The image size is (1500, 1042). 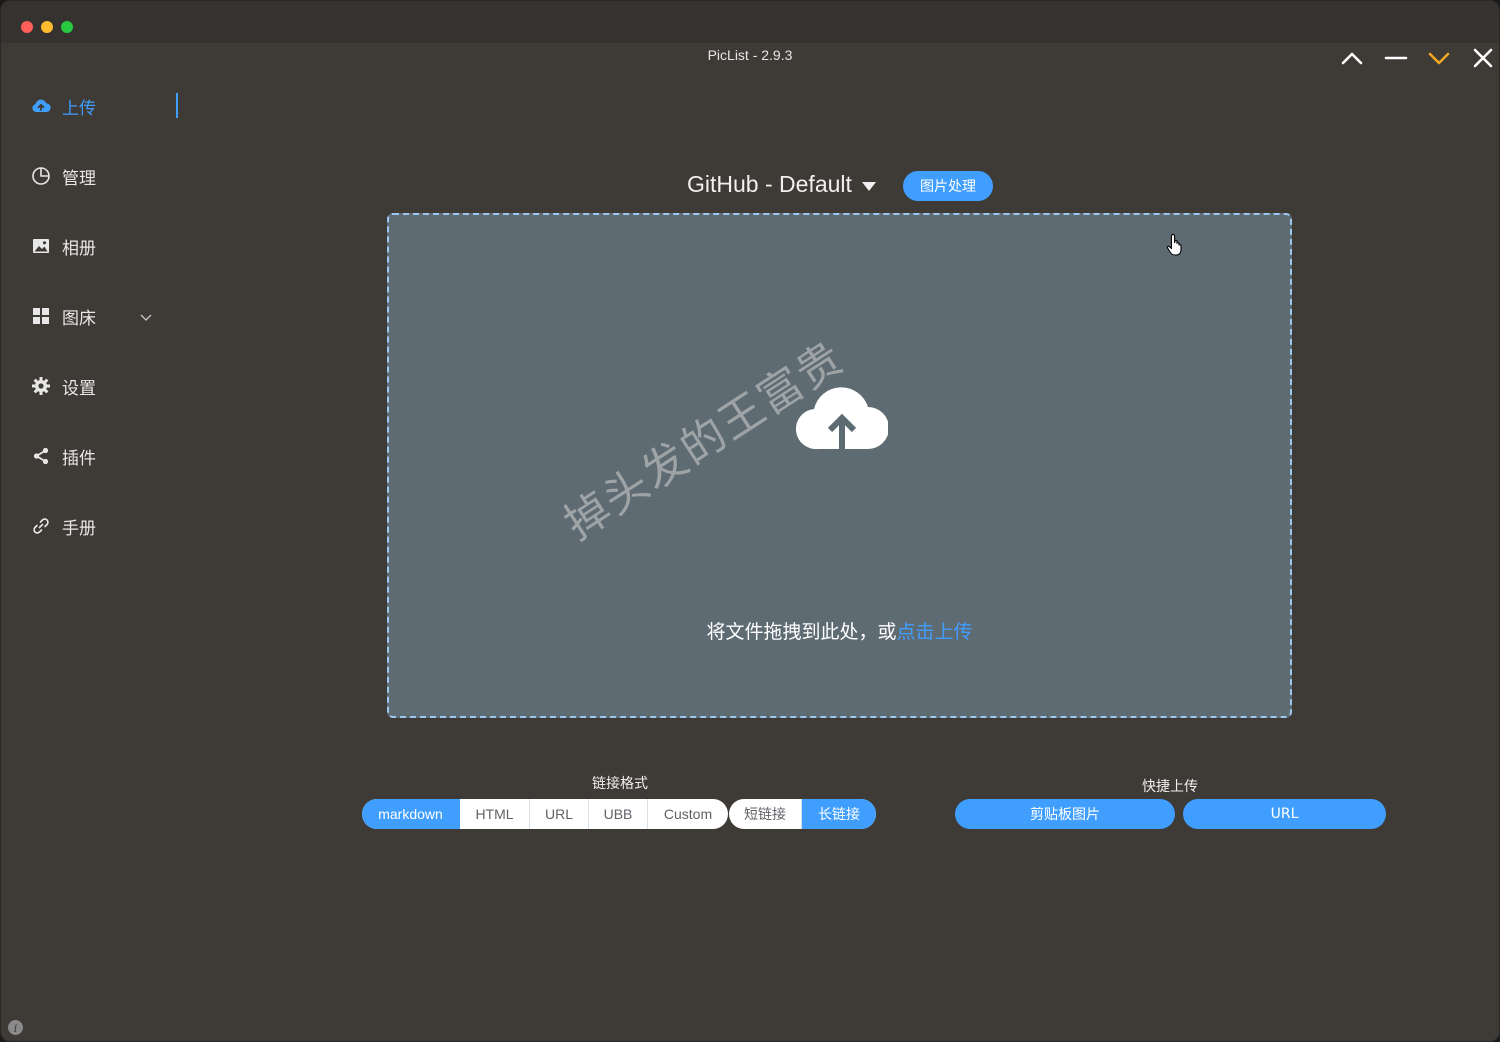 I want to click on sidebar-item-settings: 设置, so click(x=62, y=386).